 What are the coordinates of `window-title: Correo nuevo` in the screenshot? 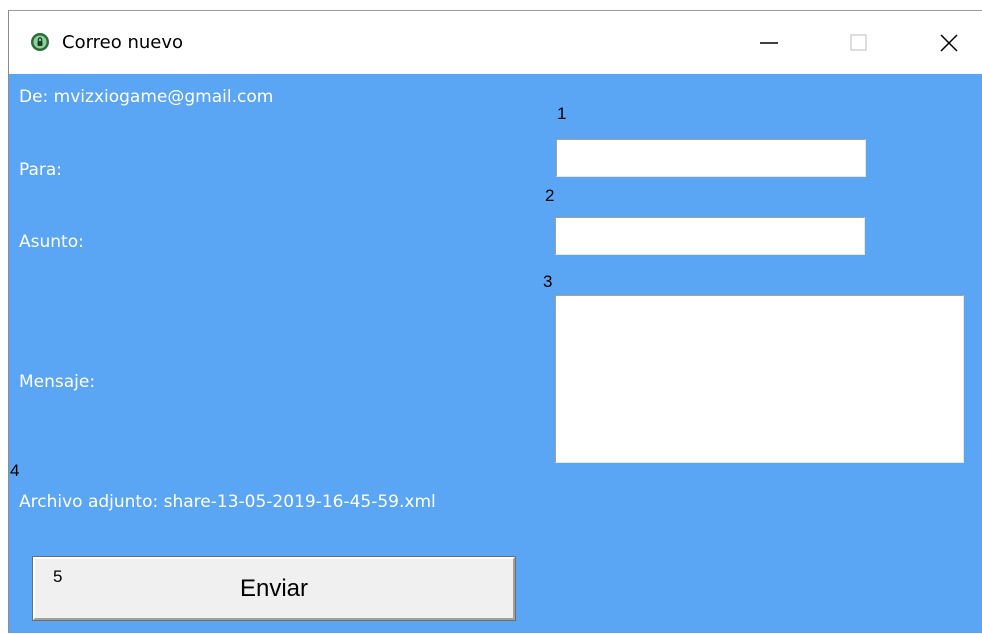 It's located at (123, 42).